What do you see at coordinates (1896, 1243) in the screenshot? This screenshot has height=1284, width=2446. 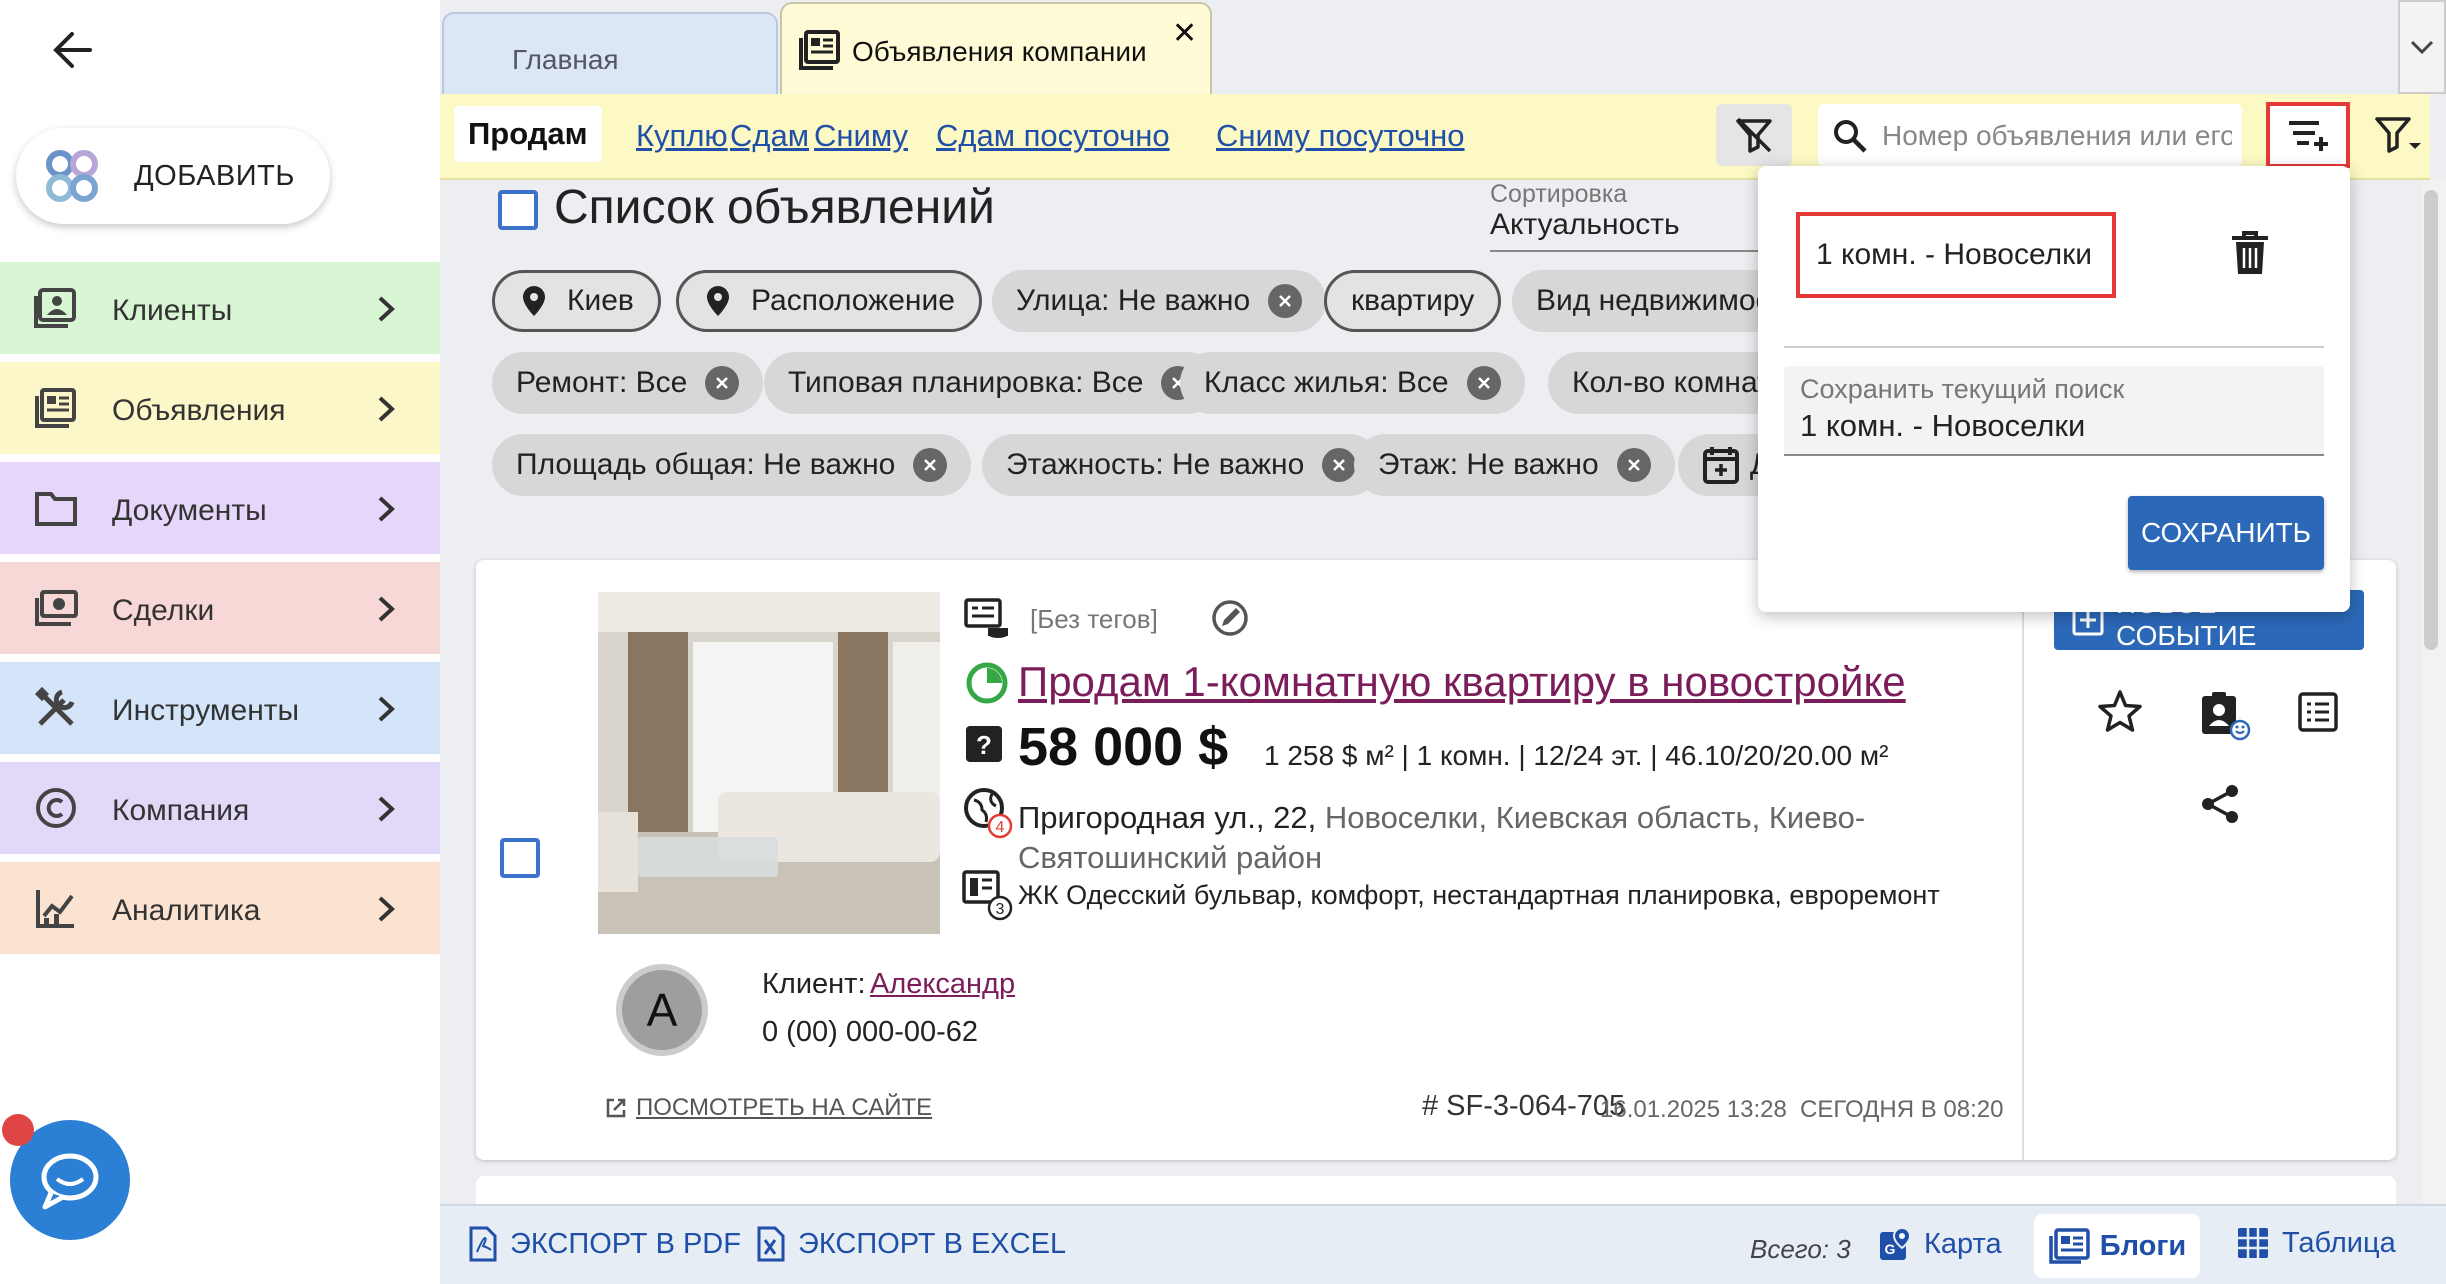 I see `map-icon: G` at bounding box center [1896, 1243].